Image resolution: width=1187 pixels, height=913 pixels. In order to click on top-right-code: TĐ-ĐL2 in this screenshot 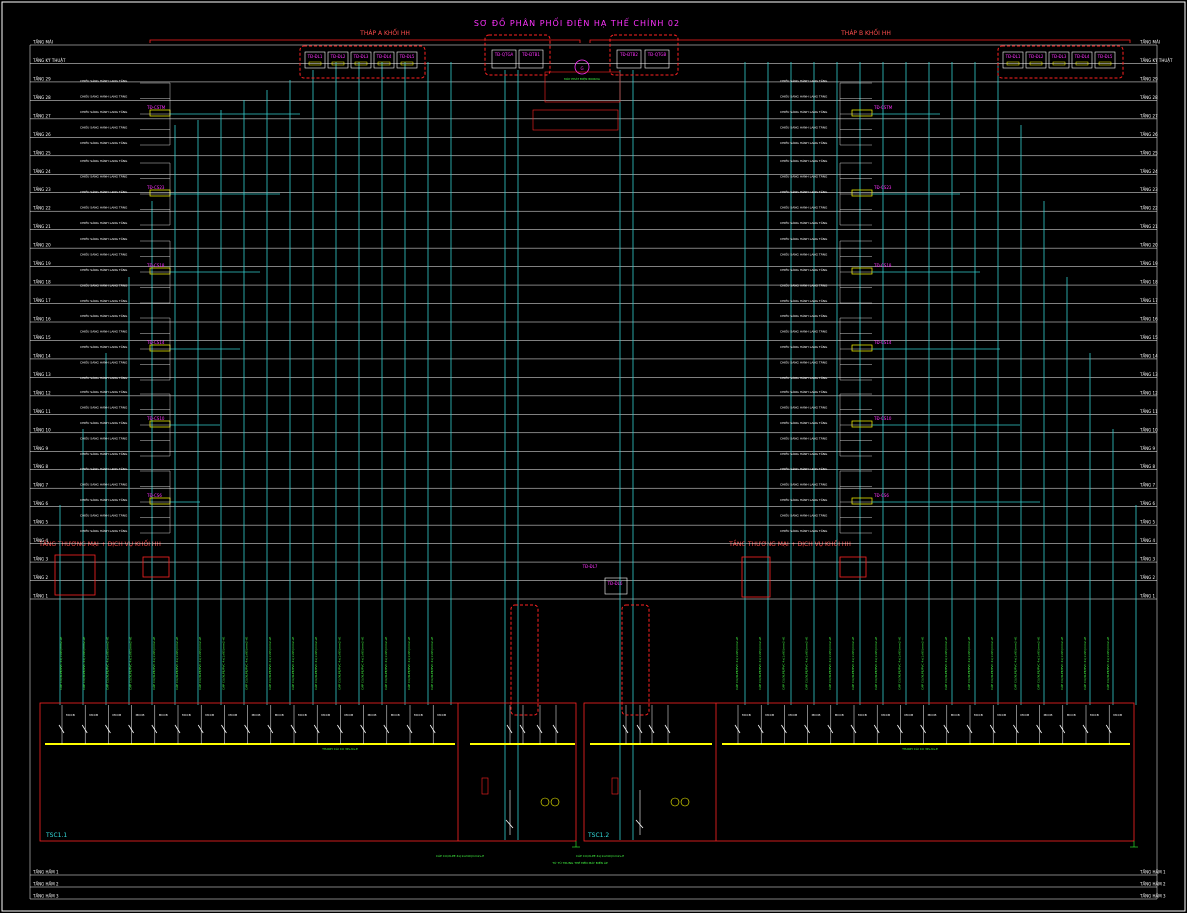, I will do `click(1036, 56)`.